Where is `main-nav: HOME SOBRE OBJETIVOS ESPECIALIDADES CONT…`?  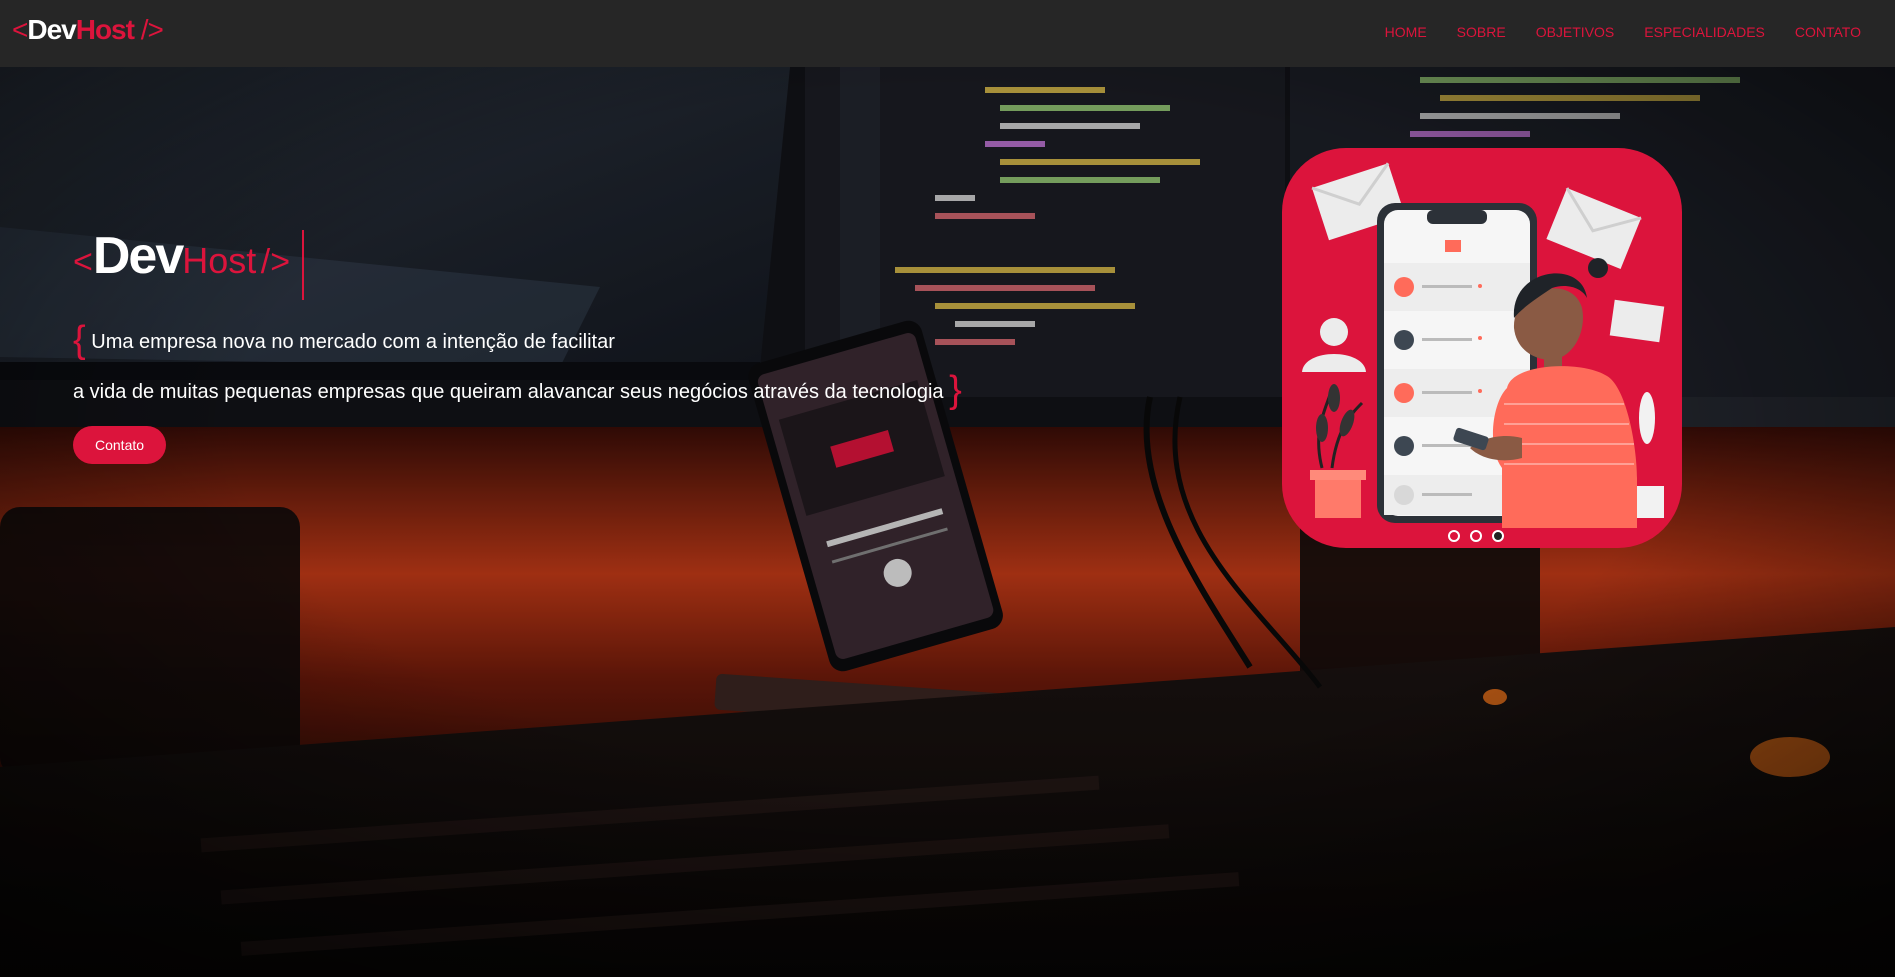 main-nav: HOME SOBRE OBJETIVOS ESPECIALIDADES CONT… is located at coordinates (1623, 32).